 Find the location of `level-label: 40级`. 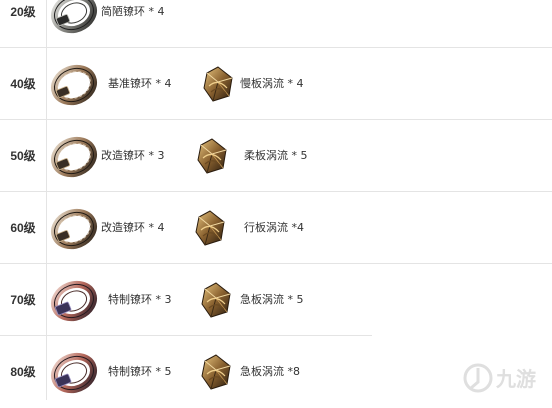

level-label: 40级 is located at coordinates (23, 84).